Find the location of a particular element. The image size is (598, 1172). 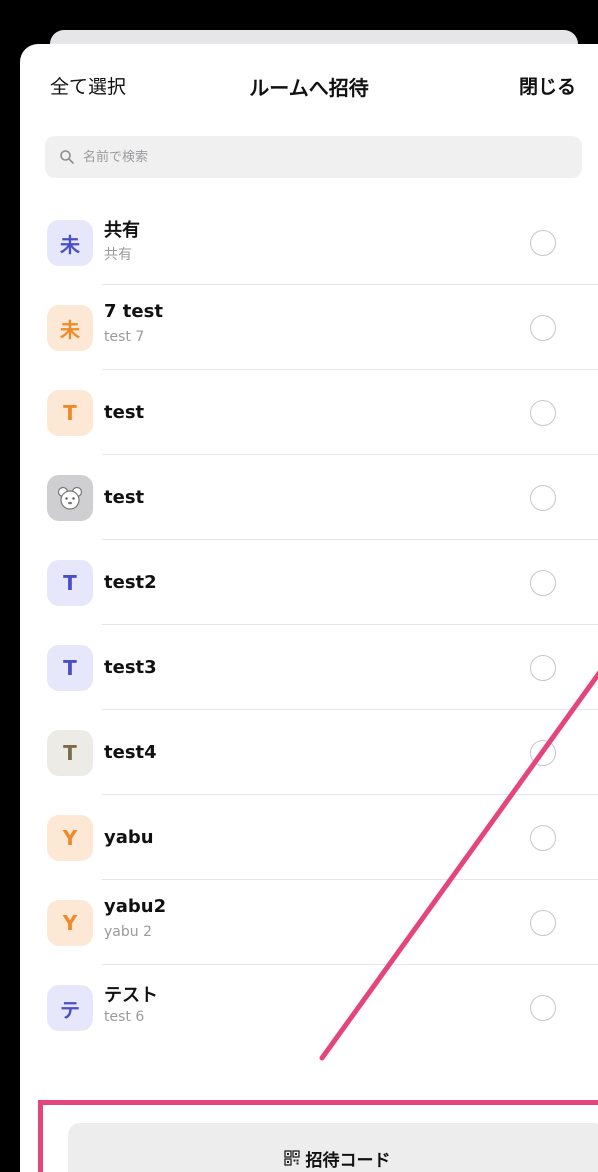

member-row: Yyabu is located at coordinates (309, 837).